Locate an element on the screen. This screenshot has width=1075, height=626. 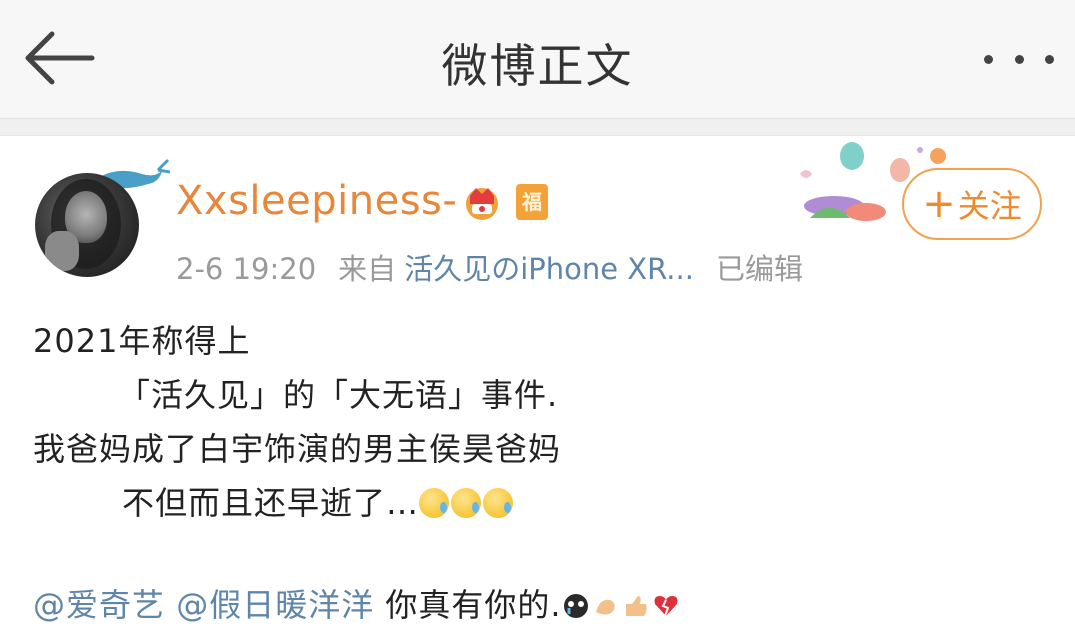
page-title: 微博正文 is located at coordinates (537, 66).